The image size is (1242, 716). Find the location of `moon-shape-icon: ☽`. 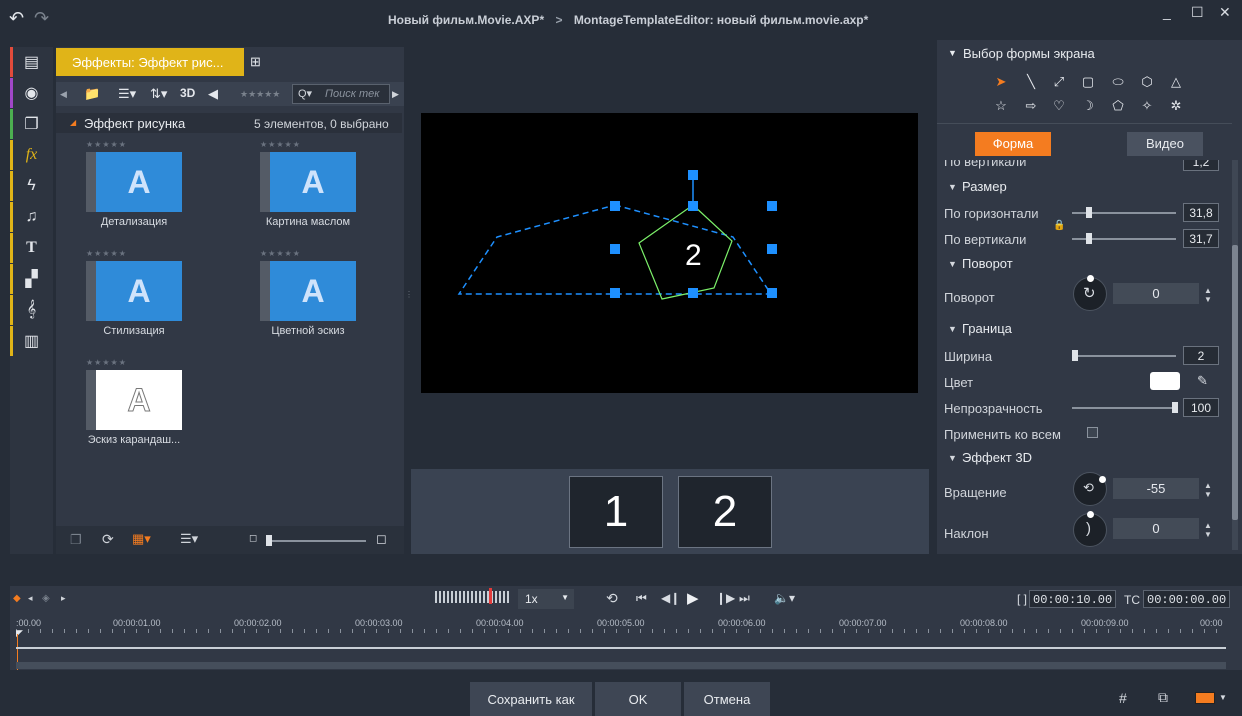

moon-shape-icon: ☽ is located at coordinates (1088, 106).